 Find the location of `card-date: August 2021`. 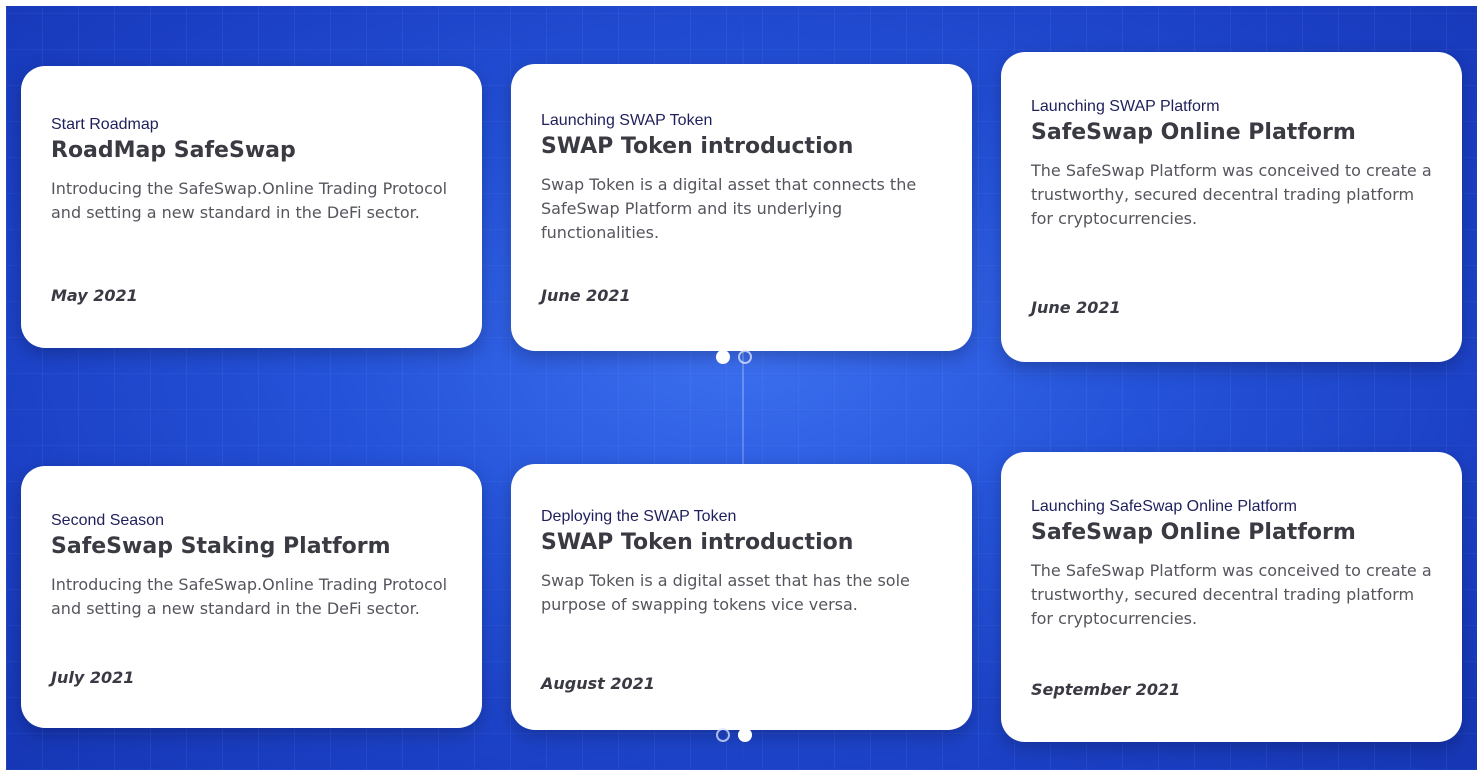

card-date: August 2021 is located at coordinates (598, 683).